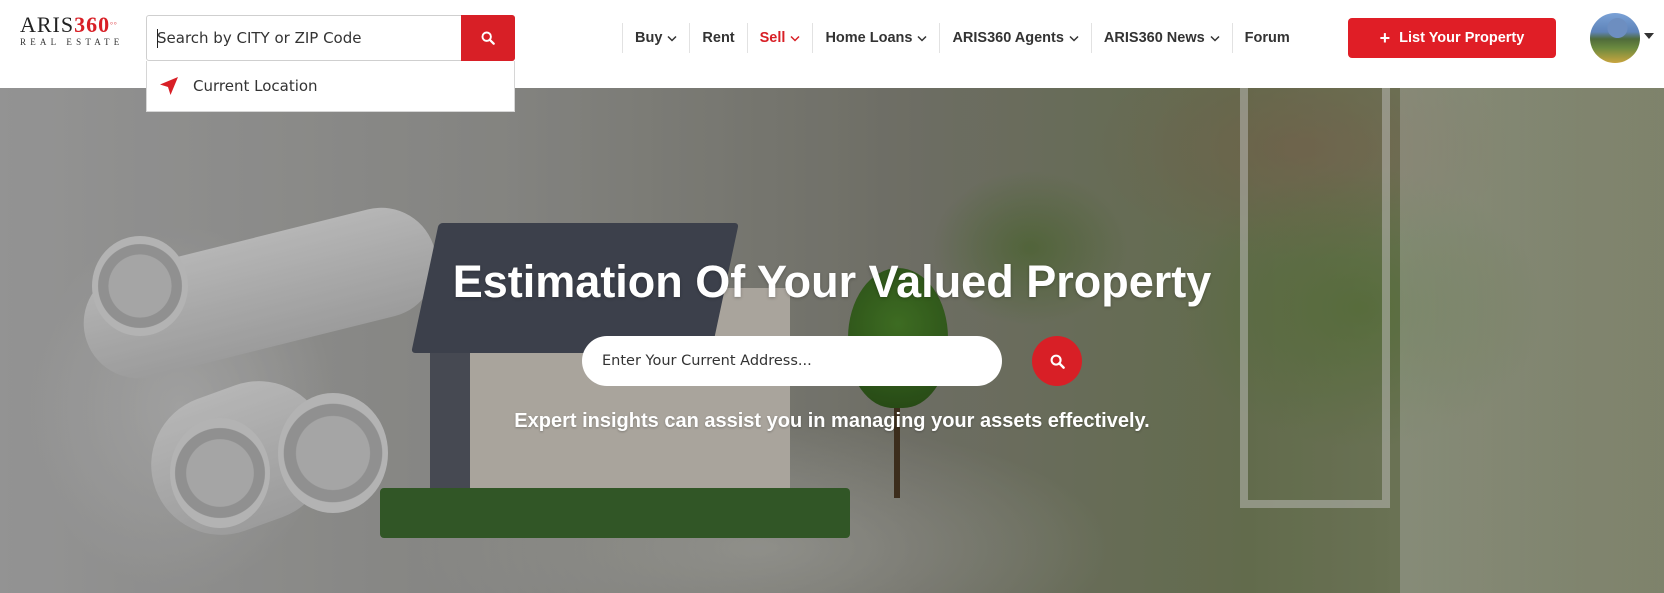 The image size is (1664, 593). Describe the element at coordinates (656, 38) in the screenshot. I see `nav-item-buy: Buy` at that location.